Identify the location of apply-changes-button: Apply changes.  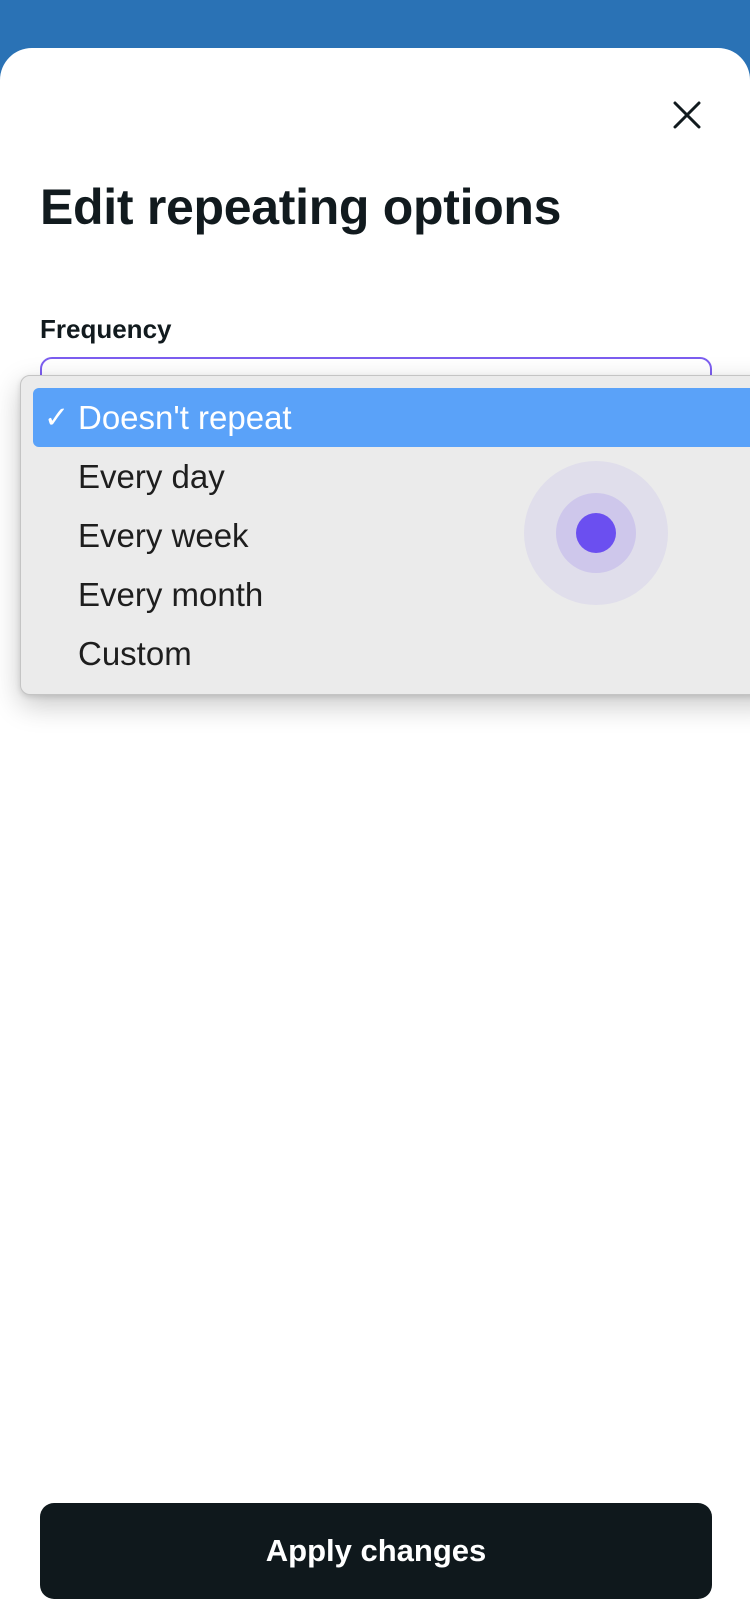
(376, 1551).